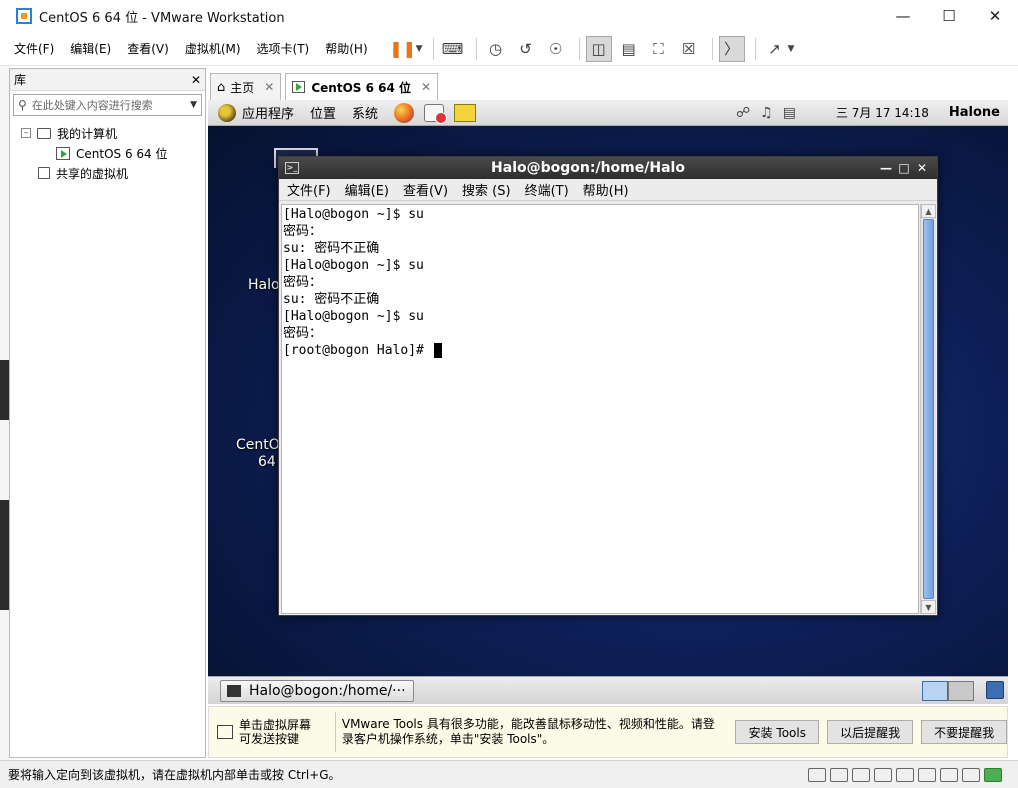 Image resolution: width=1018 pixels, height=788 pixels. What do you see at coordinates (317, 690) in the screenshot?
I see `taskbar-terminal-button: Halo@bogon:/home/···` at bounding box center [317, 690].